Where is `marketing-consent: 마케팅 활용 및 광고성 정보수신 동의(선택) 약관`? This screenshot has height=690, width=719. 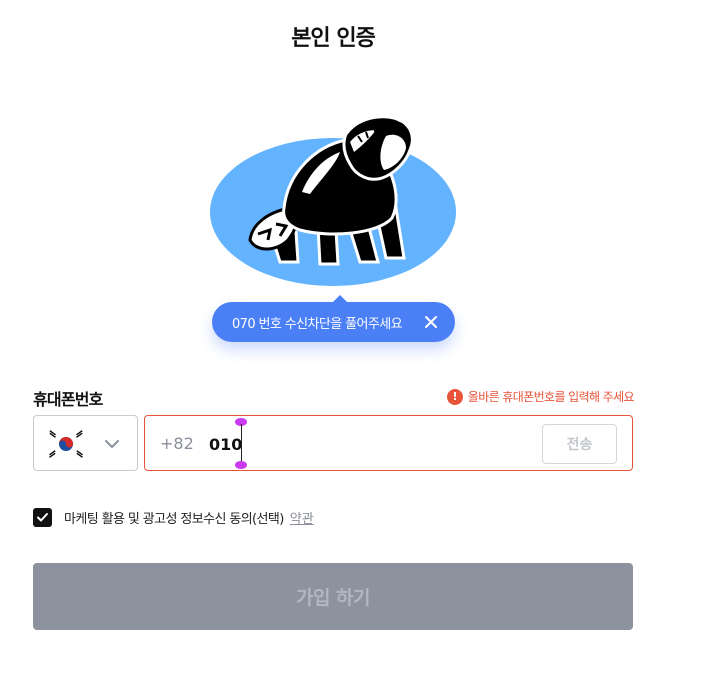
marketing-consent: 마케팅 활용 및 광고성 정보수신 동의(선택) 약관 is located at coordinates (173, 517).